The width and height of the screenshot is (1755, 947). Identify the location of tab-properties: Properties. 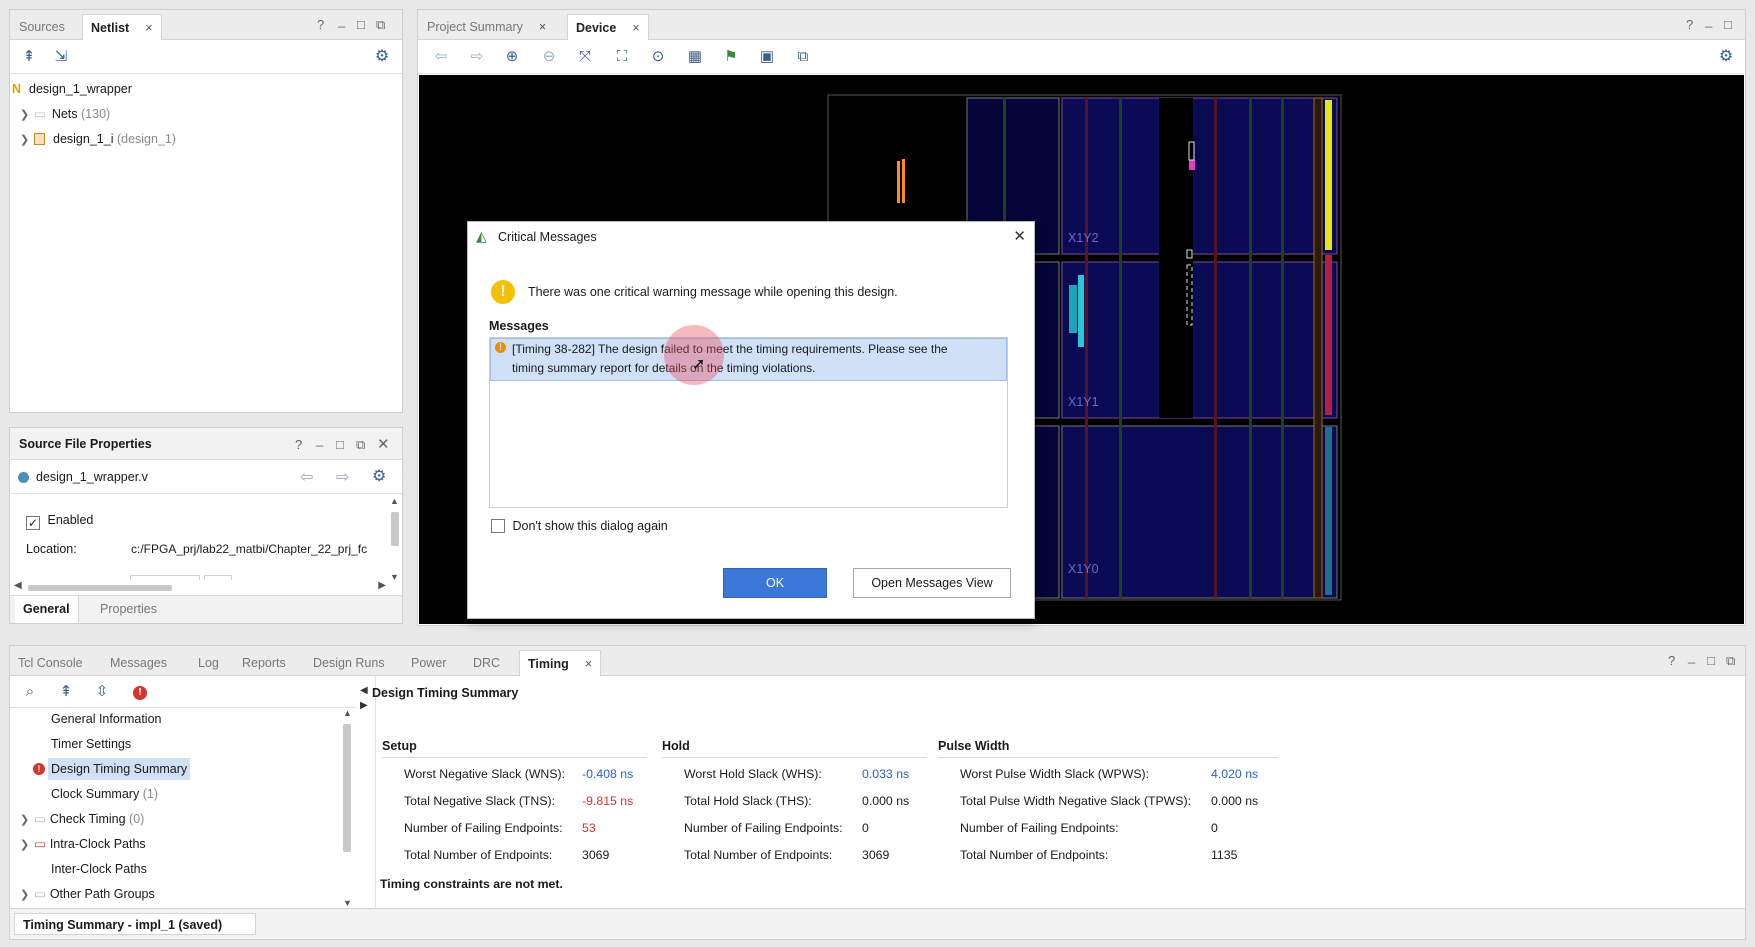
(128, 609).